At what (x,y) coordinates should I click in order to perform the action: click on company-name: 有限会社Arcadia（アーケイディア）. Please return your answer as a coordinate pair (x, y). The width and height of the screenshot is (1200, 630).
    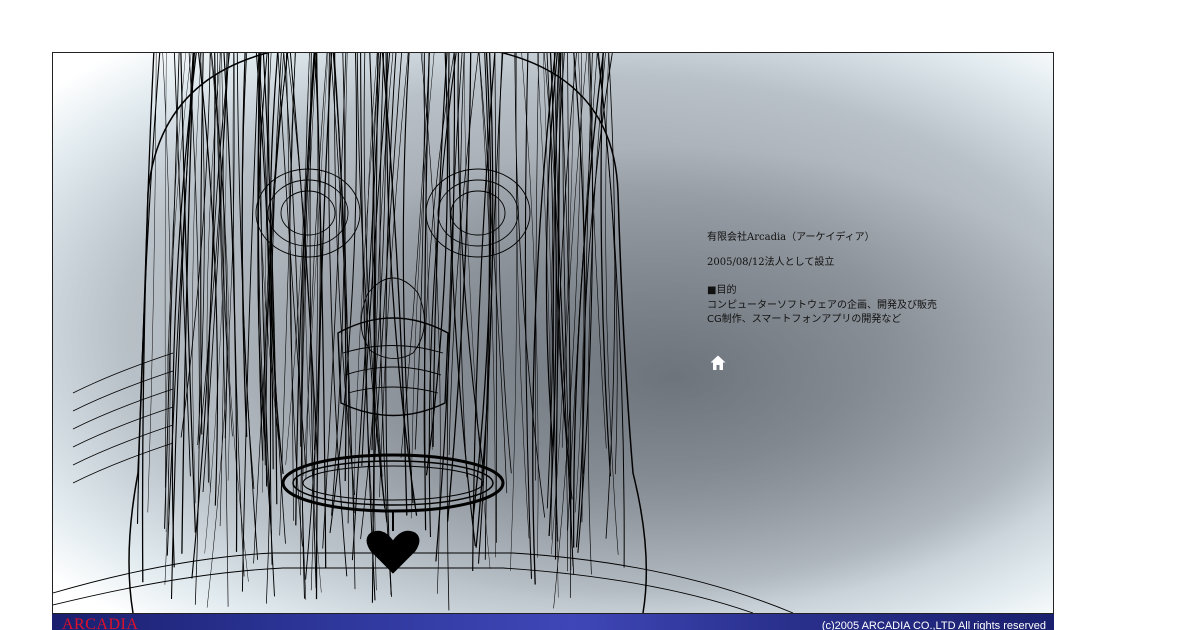
    Looking at the image, I should click on (791, 237).